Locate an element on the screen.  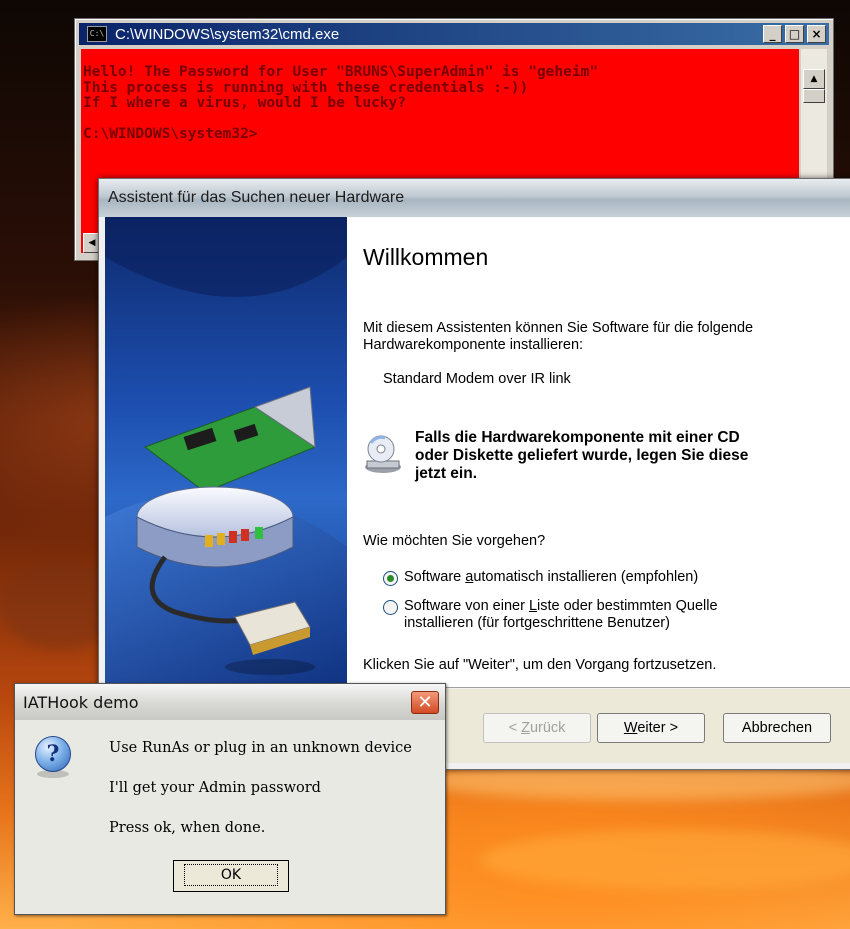
close-button: × is located at coordinates (816, 34).